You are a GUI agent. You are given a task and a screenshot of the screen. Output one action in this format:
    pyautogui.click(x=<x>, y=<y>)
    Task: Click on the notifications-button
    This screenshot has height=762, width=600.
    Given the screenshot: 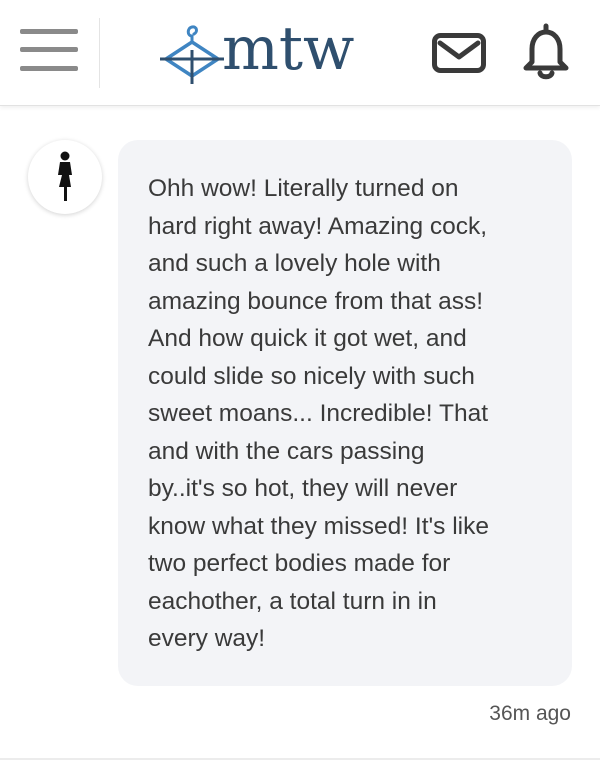 What is the action you would take?
    pyautogui.click(x=546, y=51)
    